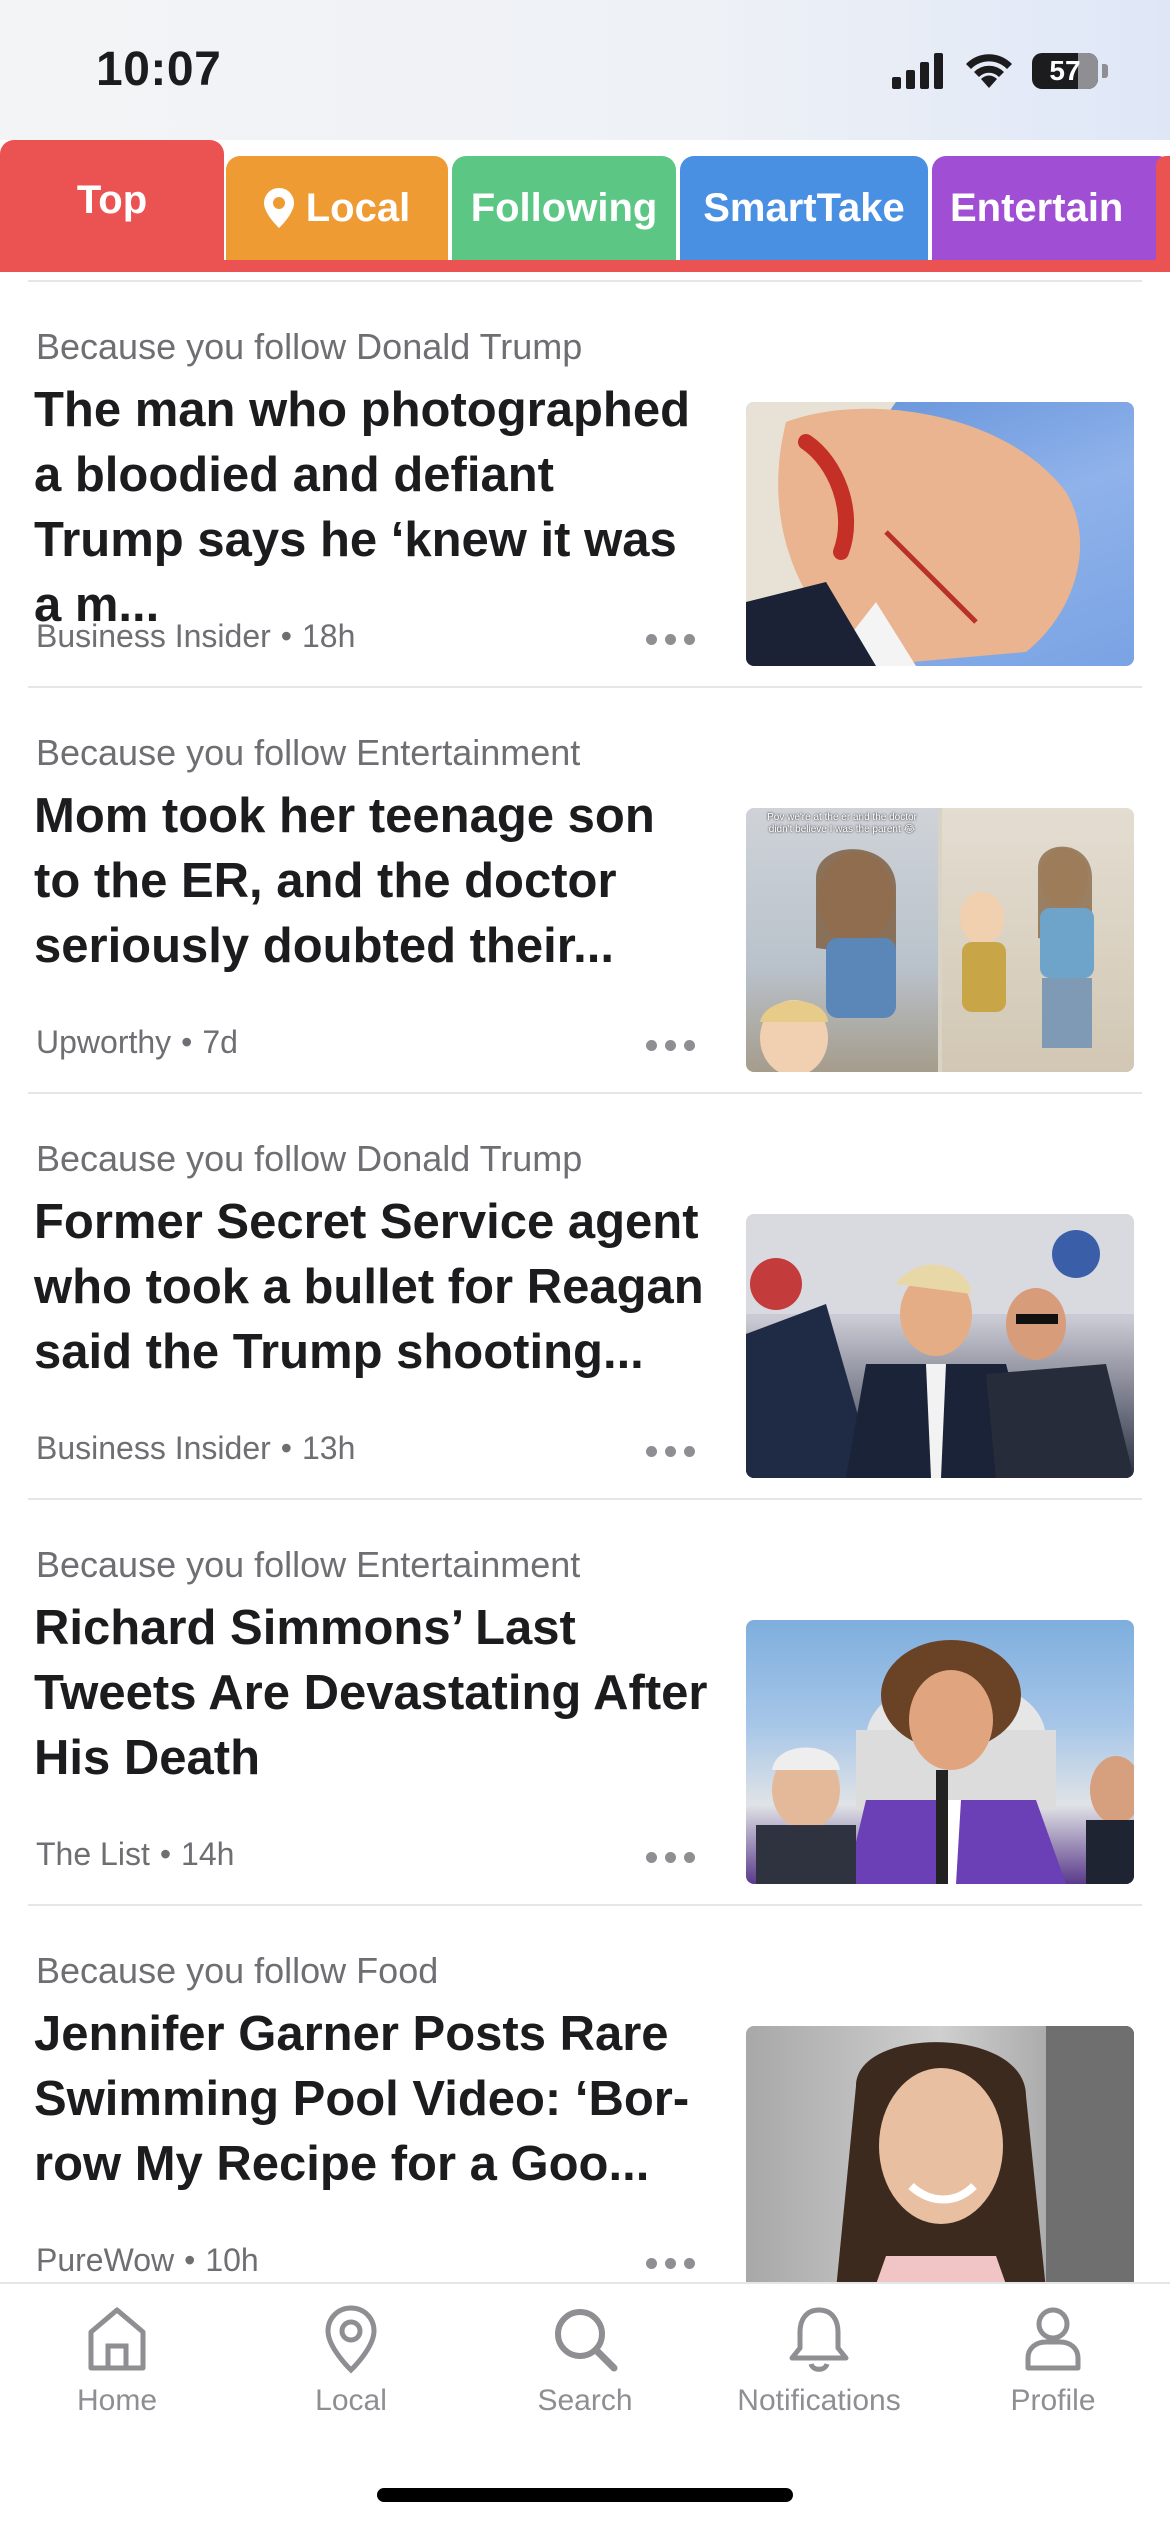 This screenshot has height=2534, width=1170. Describe the element at coordinates (819, 2339) in the screenshot. I see `bell-icon` at that location.